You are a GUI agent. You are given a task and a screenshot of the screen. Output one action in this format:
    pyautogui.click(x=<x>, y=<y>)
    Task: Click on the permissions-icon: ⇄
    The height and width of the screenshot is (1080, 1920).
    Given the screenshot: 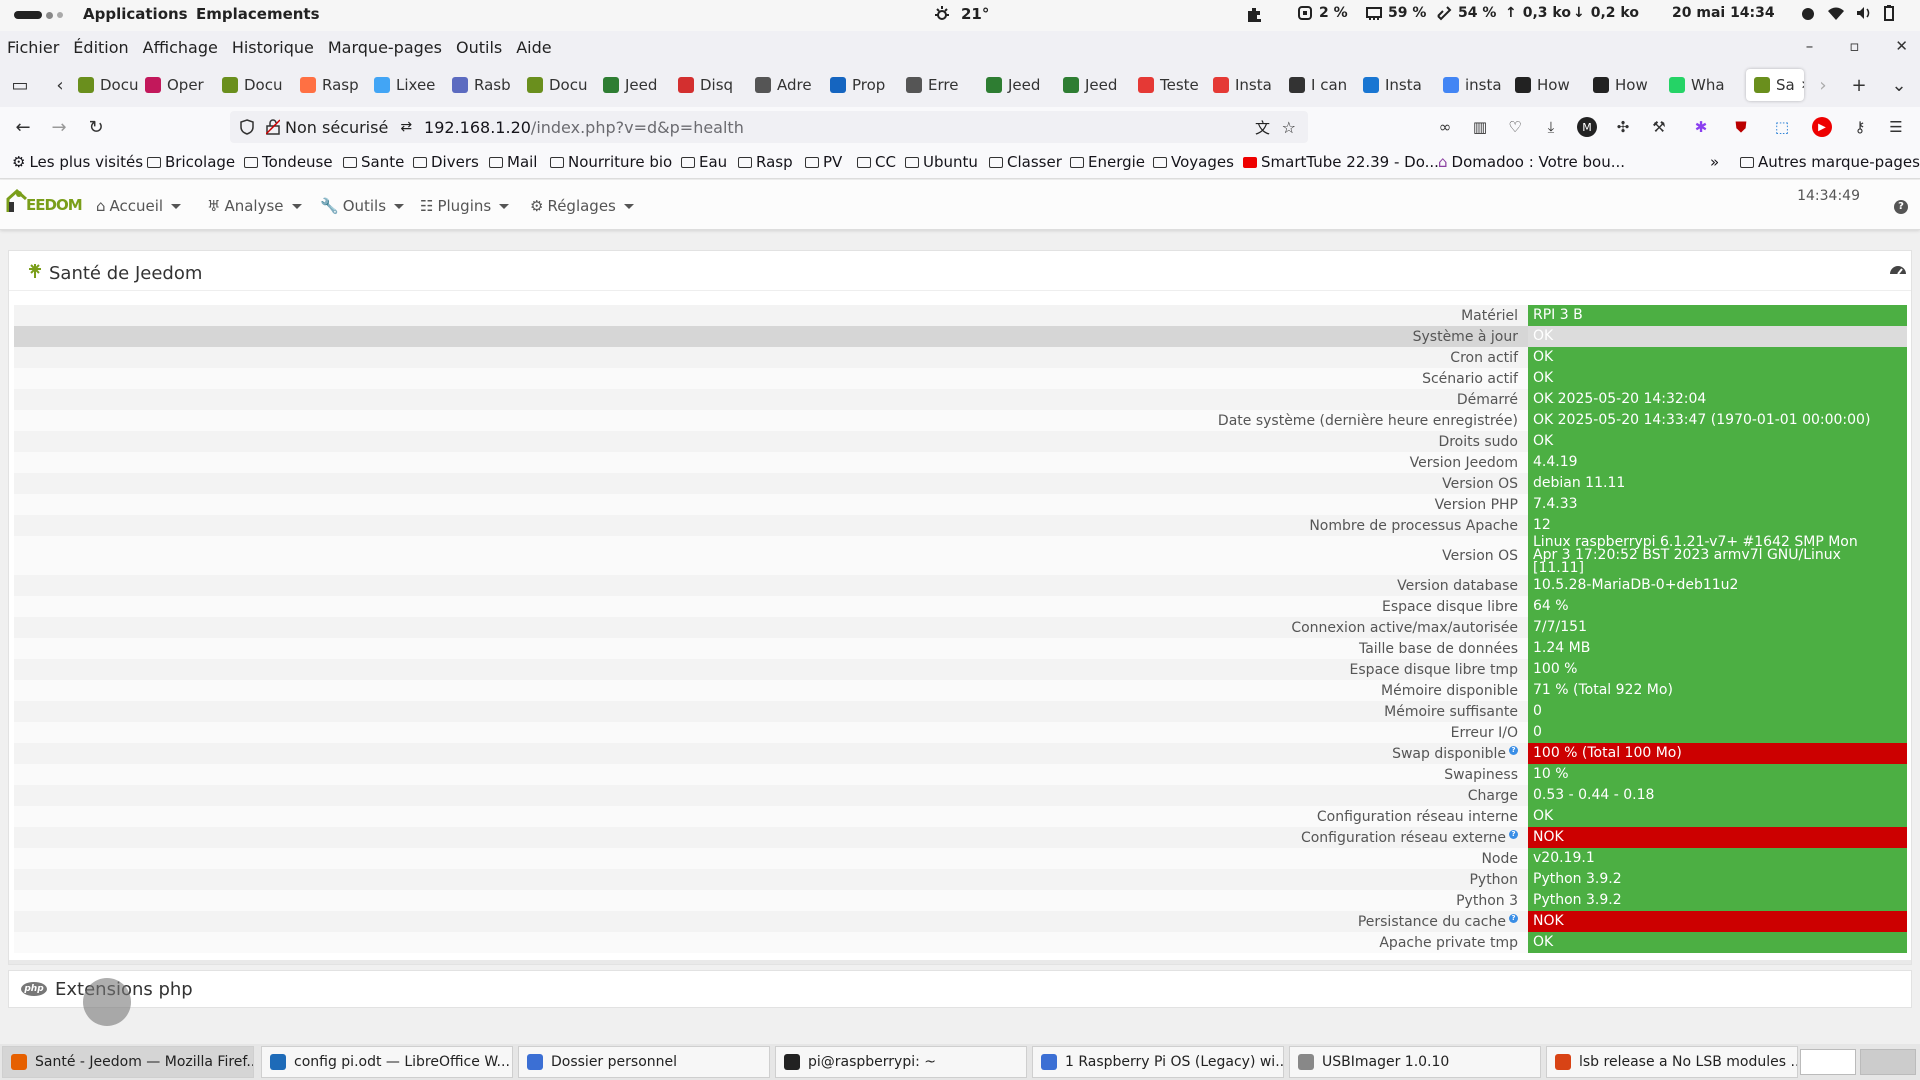 What is the action you would take?
    pyautogui.click(x=406, y=127)
    